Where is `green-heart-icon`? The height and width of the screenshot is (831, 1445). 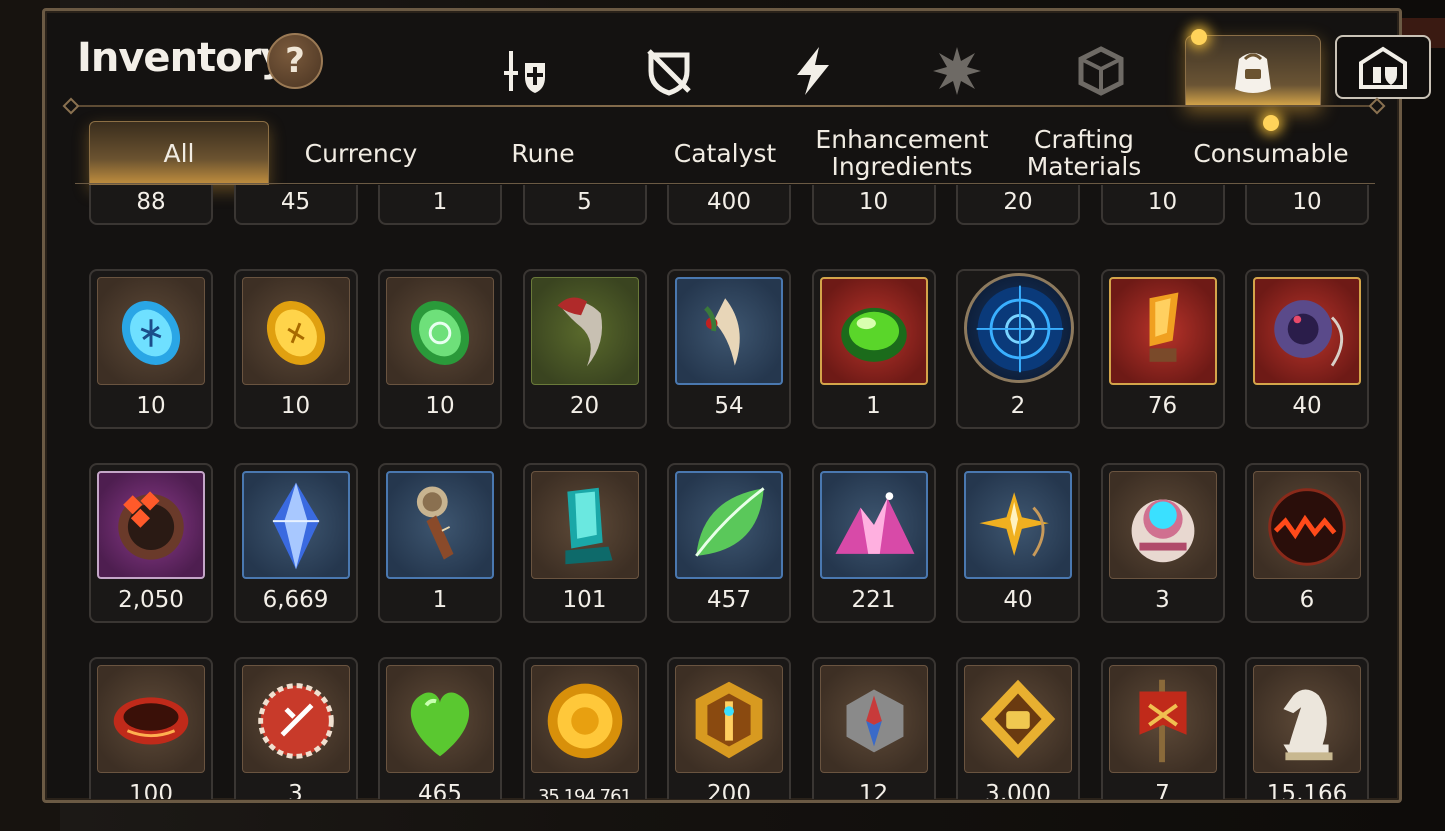
green-heart-icon is located at coordinates (440, 724).